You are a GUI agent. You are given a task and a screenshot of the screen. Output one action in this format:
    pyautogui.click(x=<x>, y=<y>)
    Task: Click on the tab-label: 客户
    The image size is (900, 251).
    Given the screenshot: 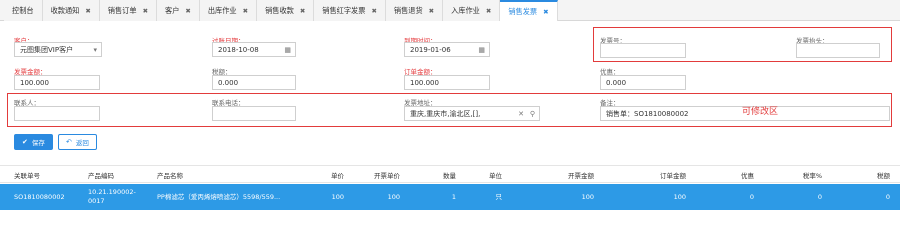 What is the action you would take?
    pyautogui.click(x=172, y=10)
    